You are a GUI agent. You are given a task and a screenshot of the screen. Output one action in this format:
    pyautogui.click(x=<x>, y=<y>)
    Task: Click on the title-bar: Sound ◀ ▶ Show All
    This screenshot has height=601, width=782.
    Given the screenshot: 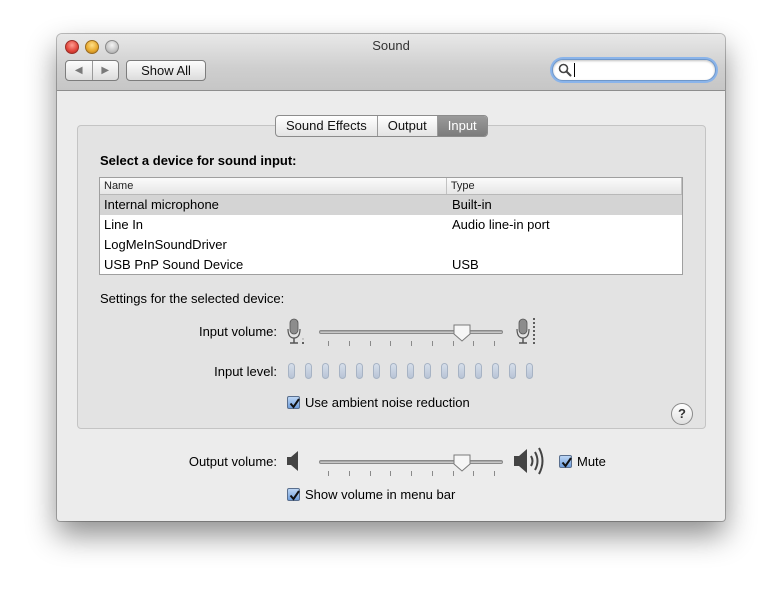 What is the action you would take?
    pyautogui.click(x=391, y=62)
    